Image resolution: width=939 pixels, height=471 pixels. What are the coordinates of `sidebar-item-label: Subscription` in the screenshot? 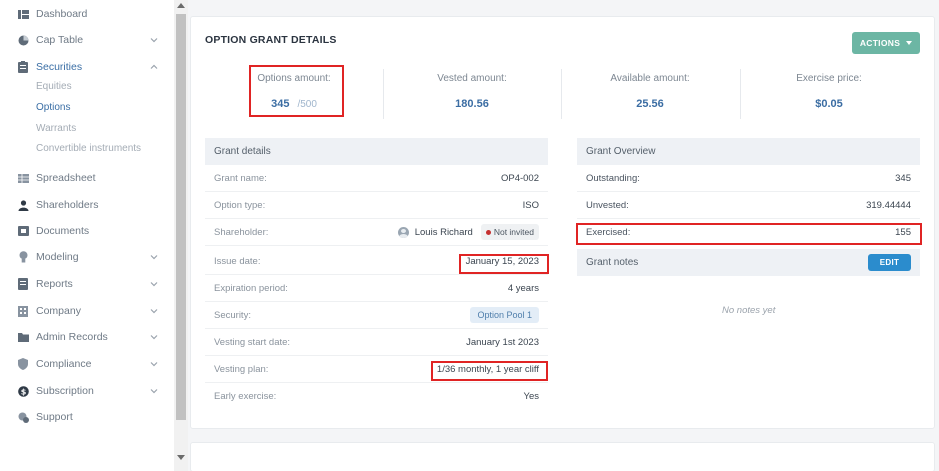 It's located at (65, 391).